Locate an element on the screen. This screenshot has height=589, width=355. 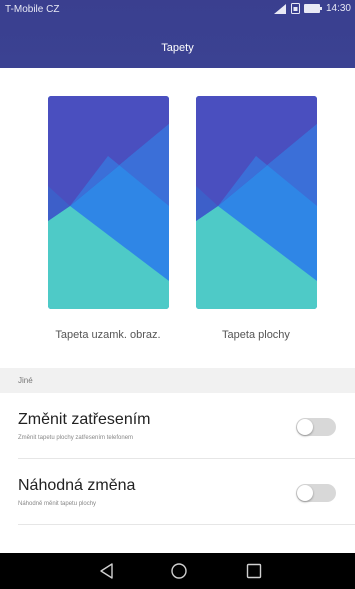
navigation-bar is located at coordinates (177, 571).